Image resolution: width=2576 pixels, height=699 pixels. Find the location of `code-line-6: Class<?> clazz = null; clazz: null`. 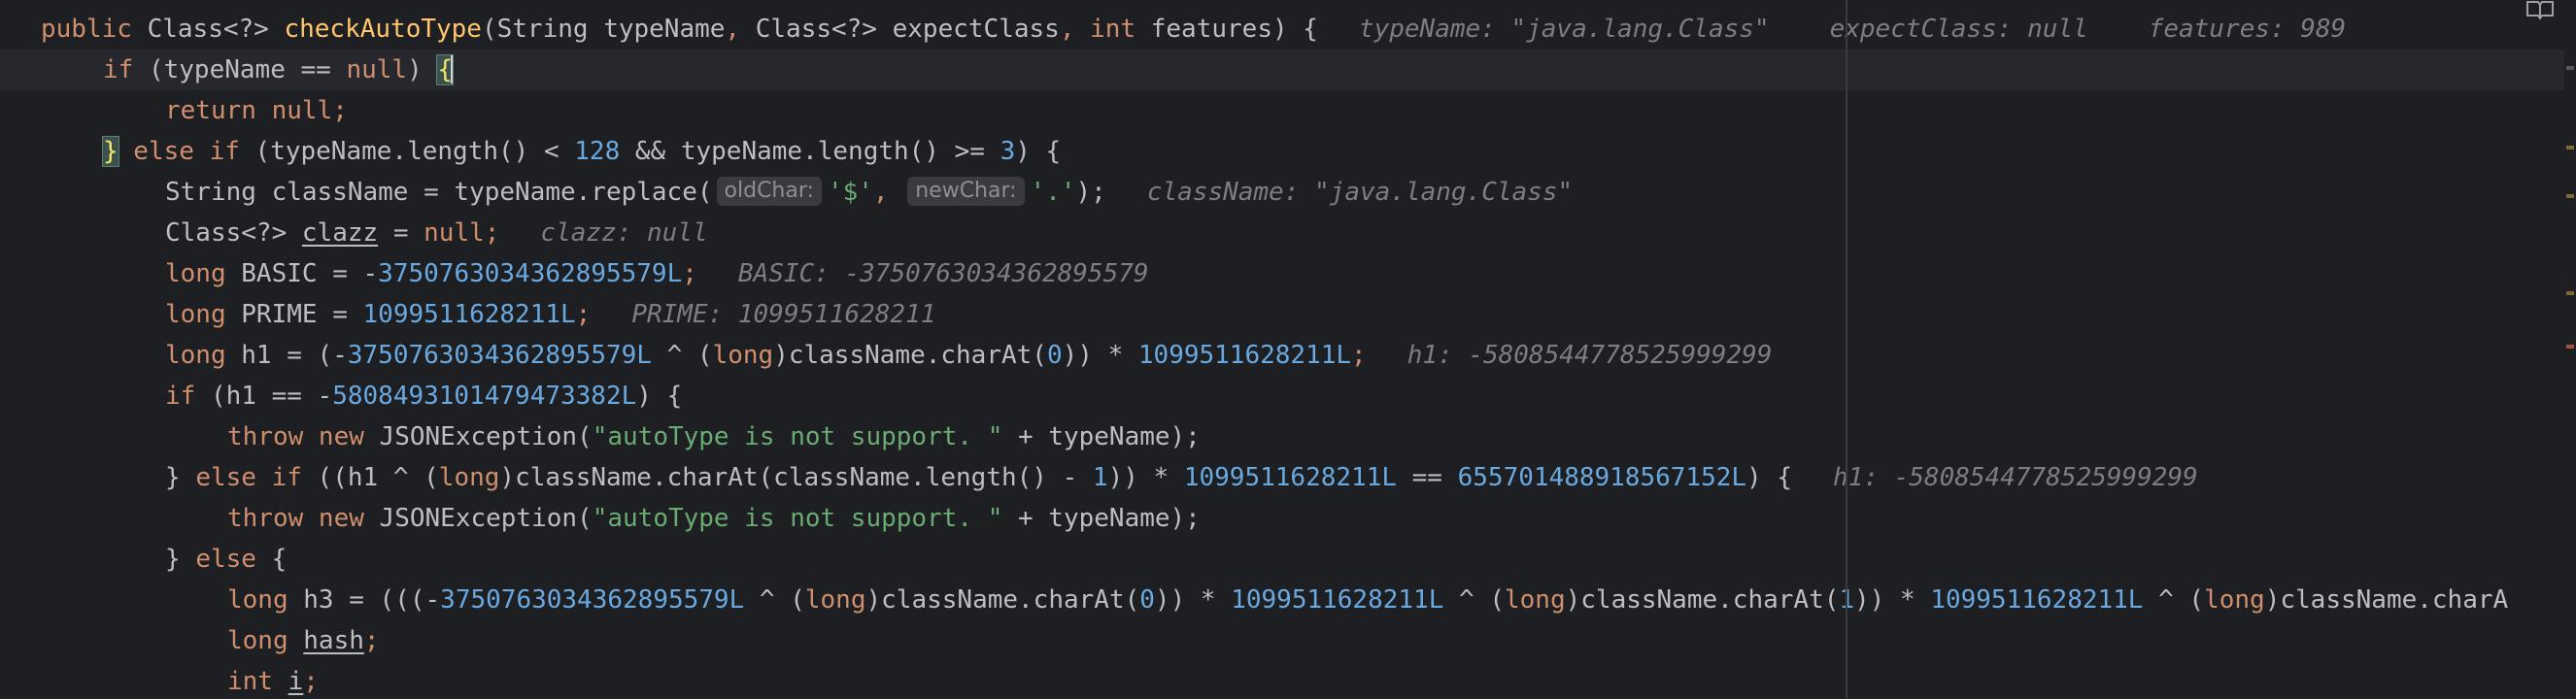

code-line-6: Class<?> clazz = null; clazz: null is located at coordinates (1370, 233).